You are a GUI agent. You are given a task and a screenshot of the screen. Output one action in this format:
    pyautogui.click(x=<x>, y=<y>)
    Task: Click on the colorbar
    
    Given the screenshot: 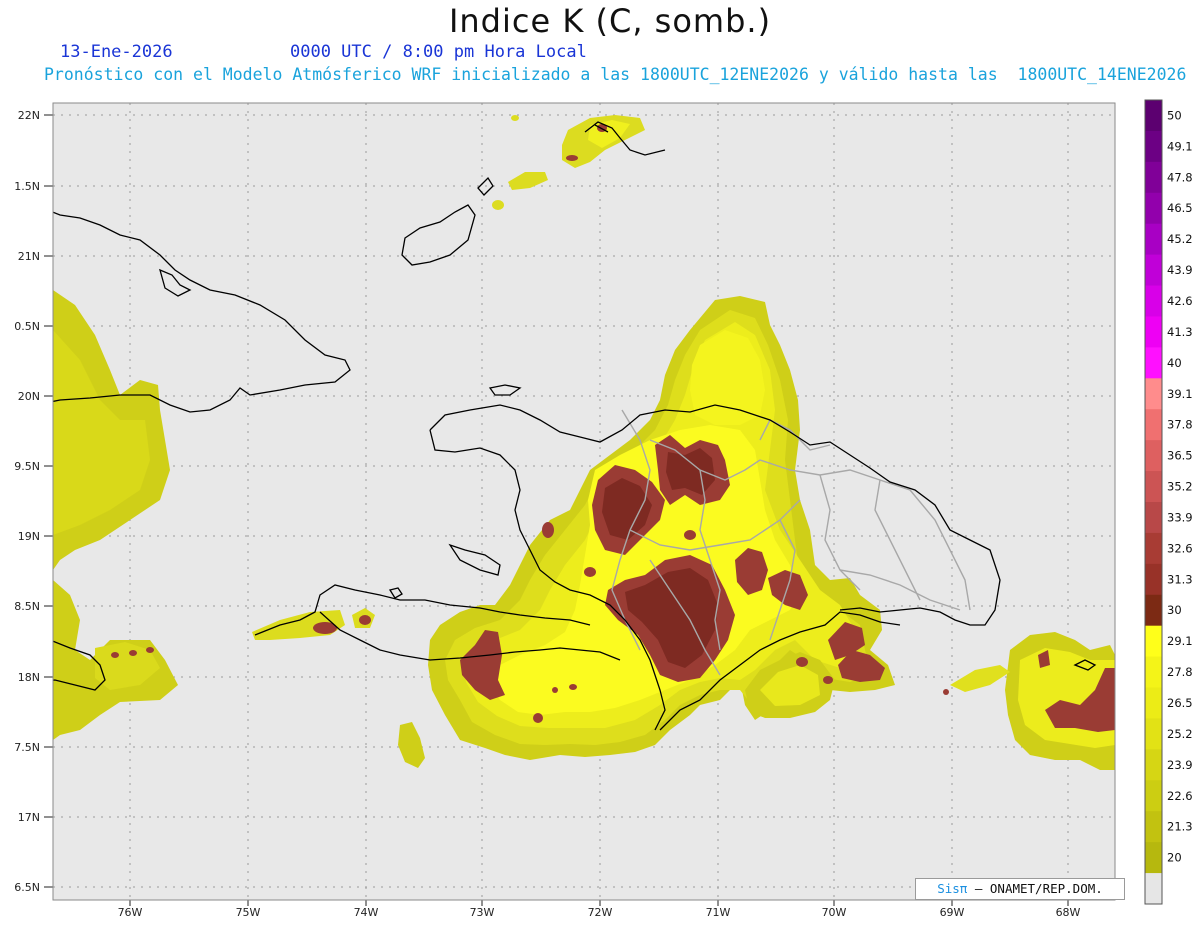 What is the action you would take?
    pyautogui.click(x=1153, y=502)
    